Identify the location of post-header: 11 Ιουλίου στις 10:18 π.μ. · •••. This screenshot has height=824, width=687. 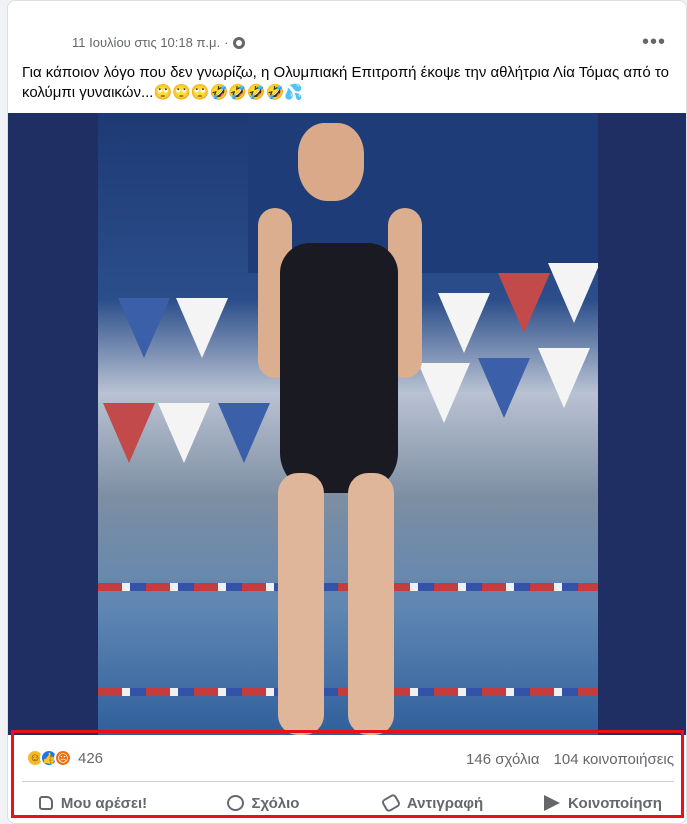
(347, 44).